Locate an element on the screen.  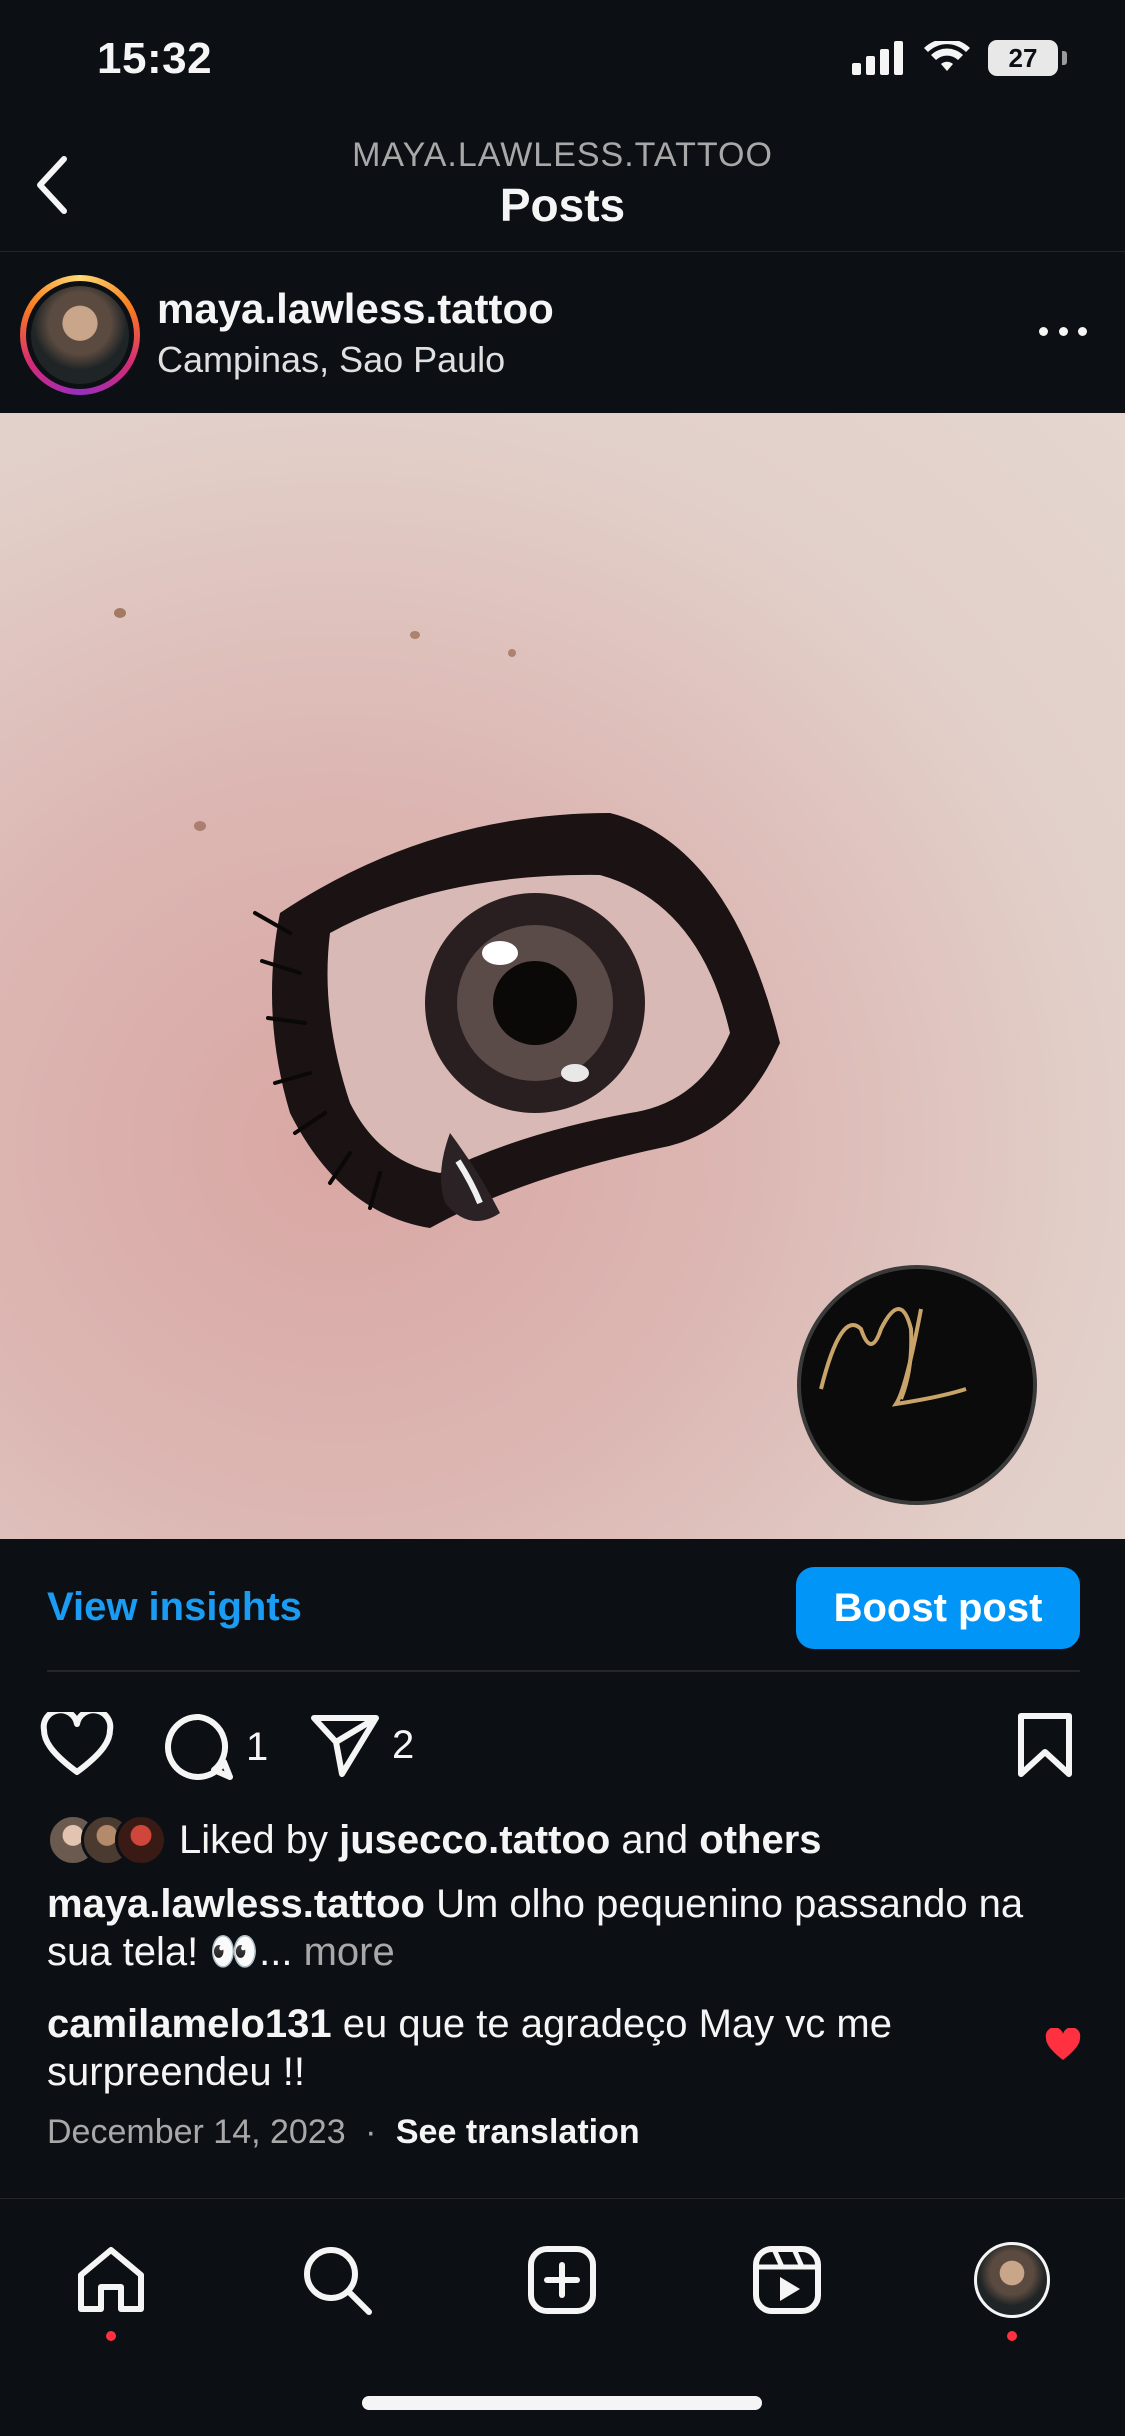
story-avatar is located at coordinates (80, 335).